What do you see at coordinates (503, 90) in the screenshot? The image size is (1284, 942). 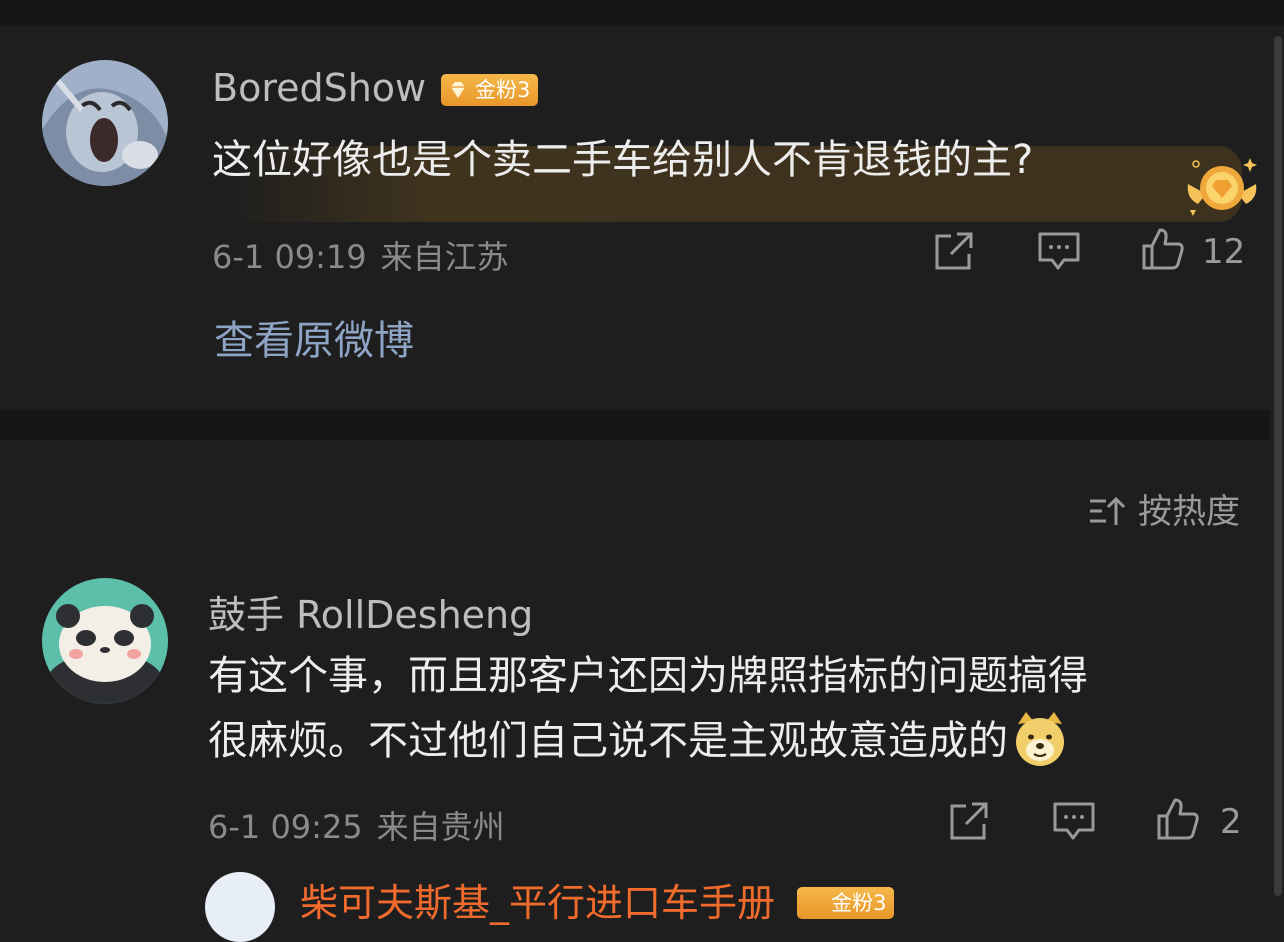 I see `badge-label: 金粉3` at bounding box center [503, 90].